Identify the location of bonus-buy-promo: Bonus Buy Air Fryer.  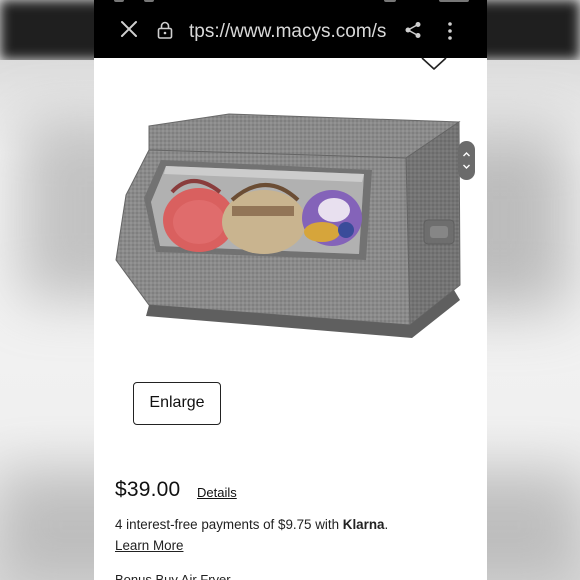
(173, 576).